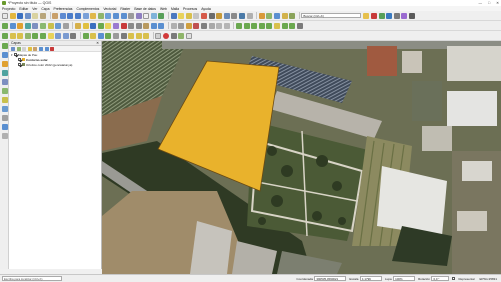  What do you see at coordinates (173, 25) in the screenshot?
I see `digitizing-a-icon` at bounding box center [173, 25].